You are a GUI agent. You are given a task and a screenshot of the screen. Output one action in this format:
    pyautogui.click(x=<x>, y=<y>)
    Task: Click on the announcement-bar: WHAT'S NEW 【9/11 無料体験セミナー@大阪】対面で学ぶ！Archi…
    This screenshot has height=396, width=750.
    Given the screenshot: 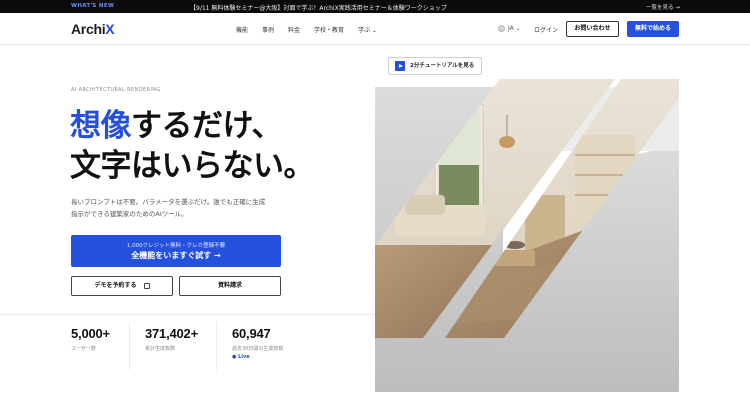 What is the action you would take?
    pyautogui.click(x=375, y=6)
    